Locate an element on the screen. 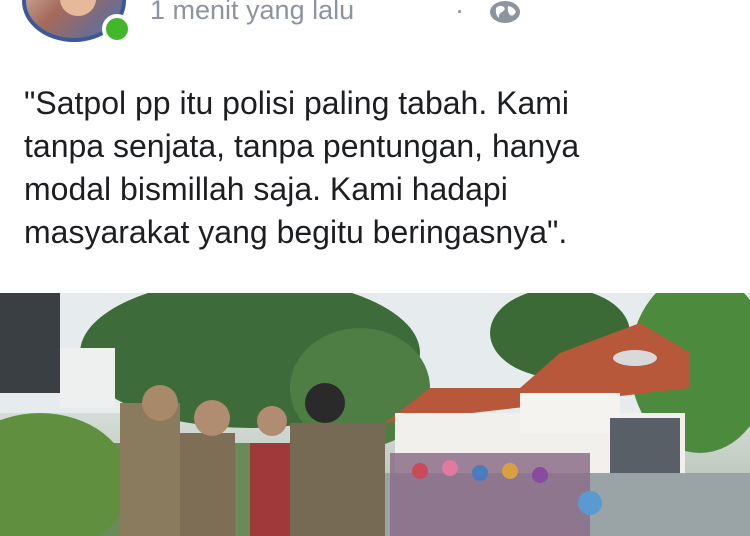 The image size is (750, 536). post-text-line: "Satpol pp itu polisi paling tabah. Kami is located at coordinates (297, 103).